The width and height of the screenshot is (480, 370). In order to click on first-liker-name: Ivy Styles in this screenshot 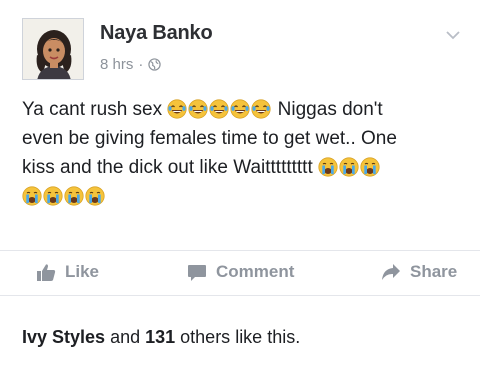, I will do `click(63, 337)`.